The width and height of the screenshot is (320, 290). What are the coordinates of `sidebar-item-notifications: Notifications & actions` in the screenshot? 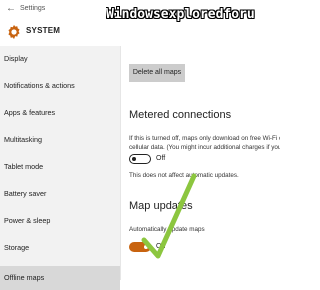 It's located at (60, 86).